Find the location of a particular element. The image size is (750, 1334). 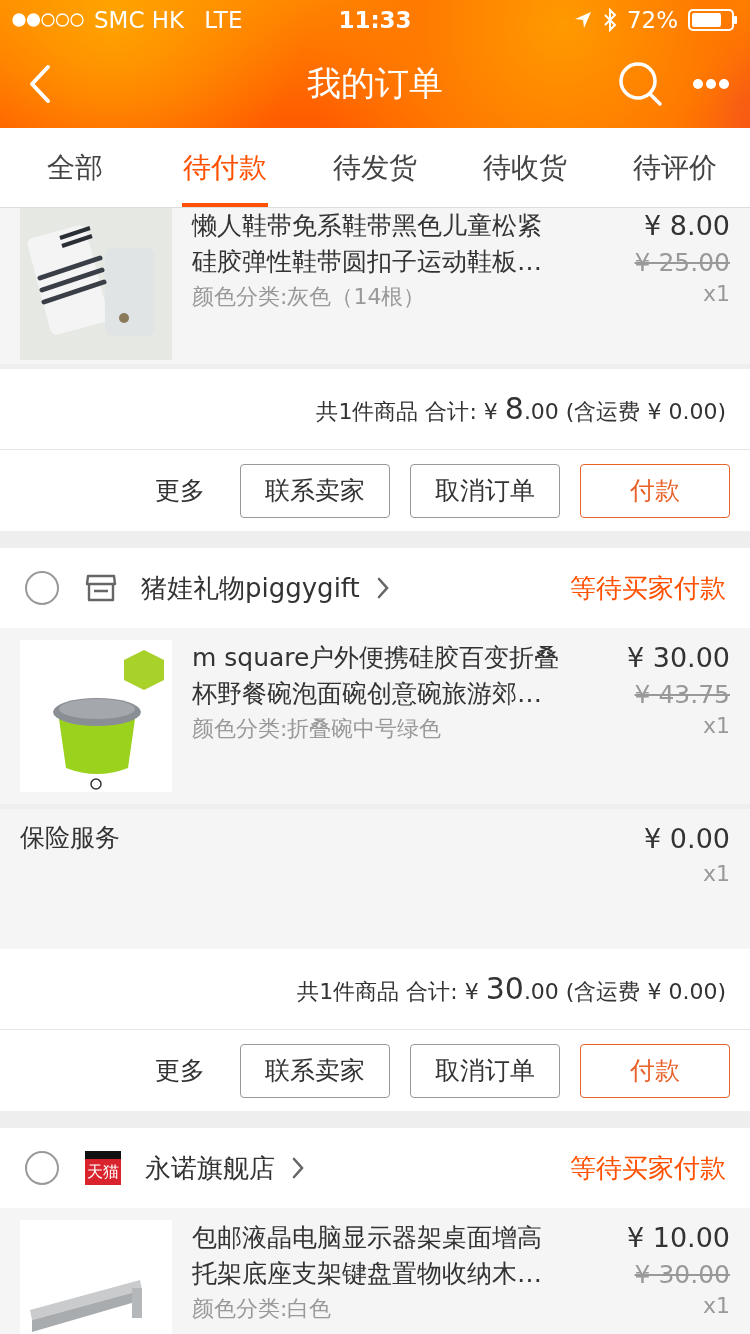

original-price: ¥ 30.00 is located at coordinates (682, 1274).